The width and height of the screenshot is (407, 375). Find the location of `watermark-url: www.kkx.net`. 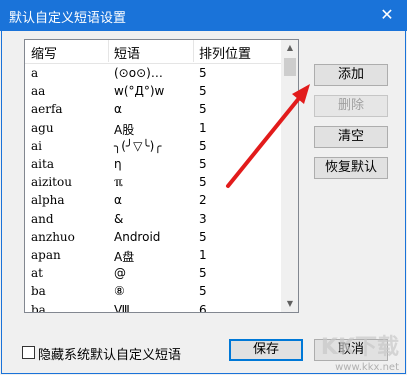

watermark-url: www.kkx.net is located at coordinates (367, 367).